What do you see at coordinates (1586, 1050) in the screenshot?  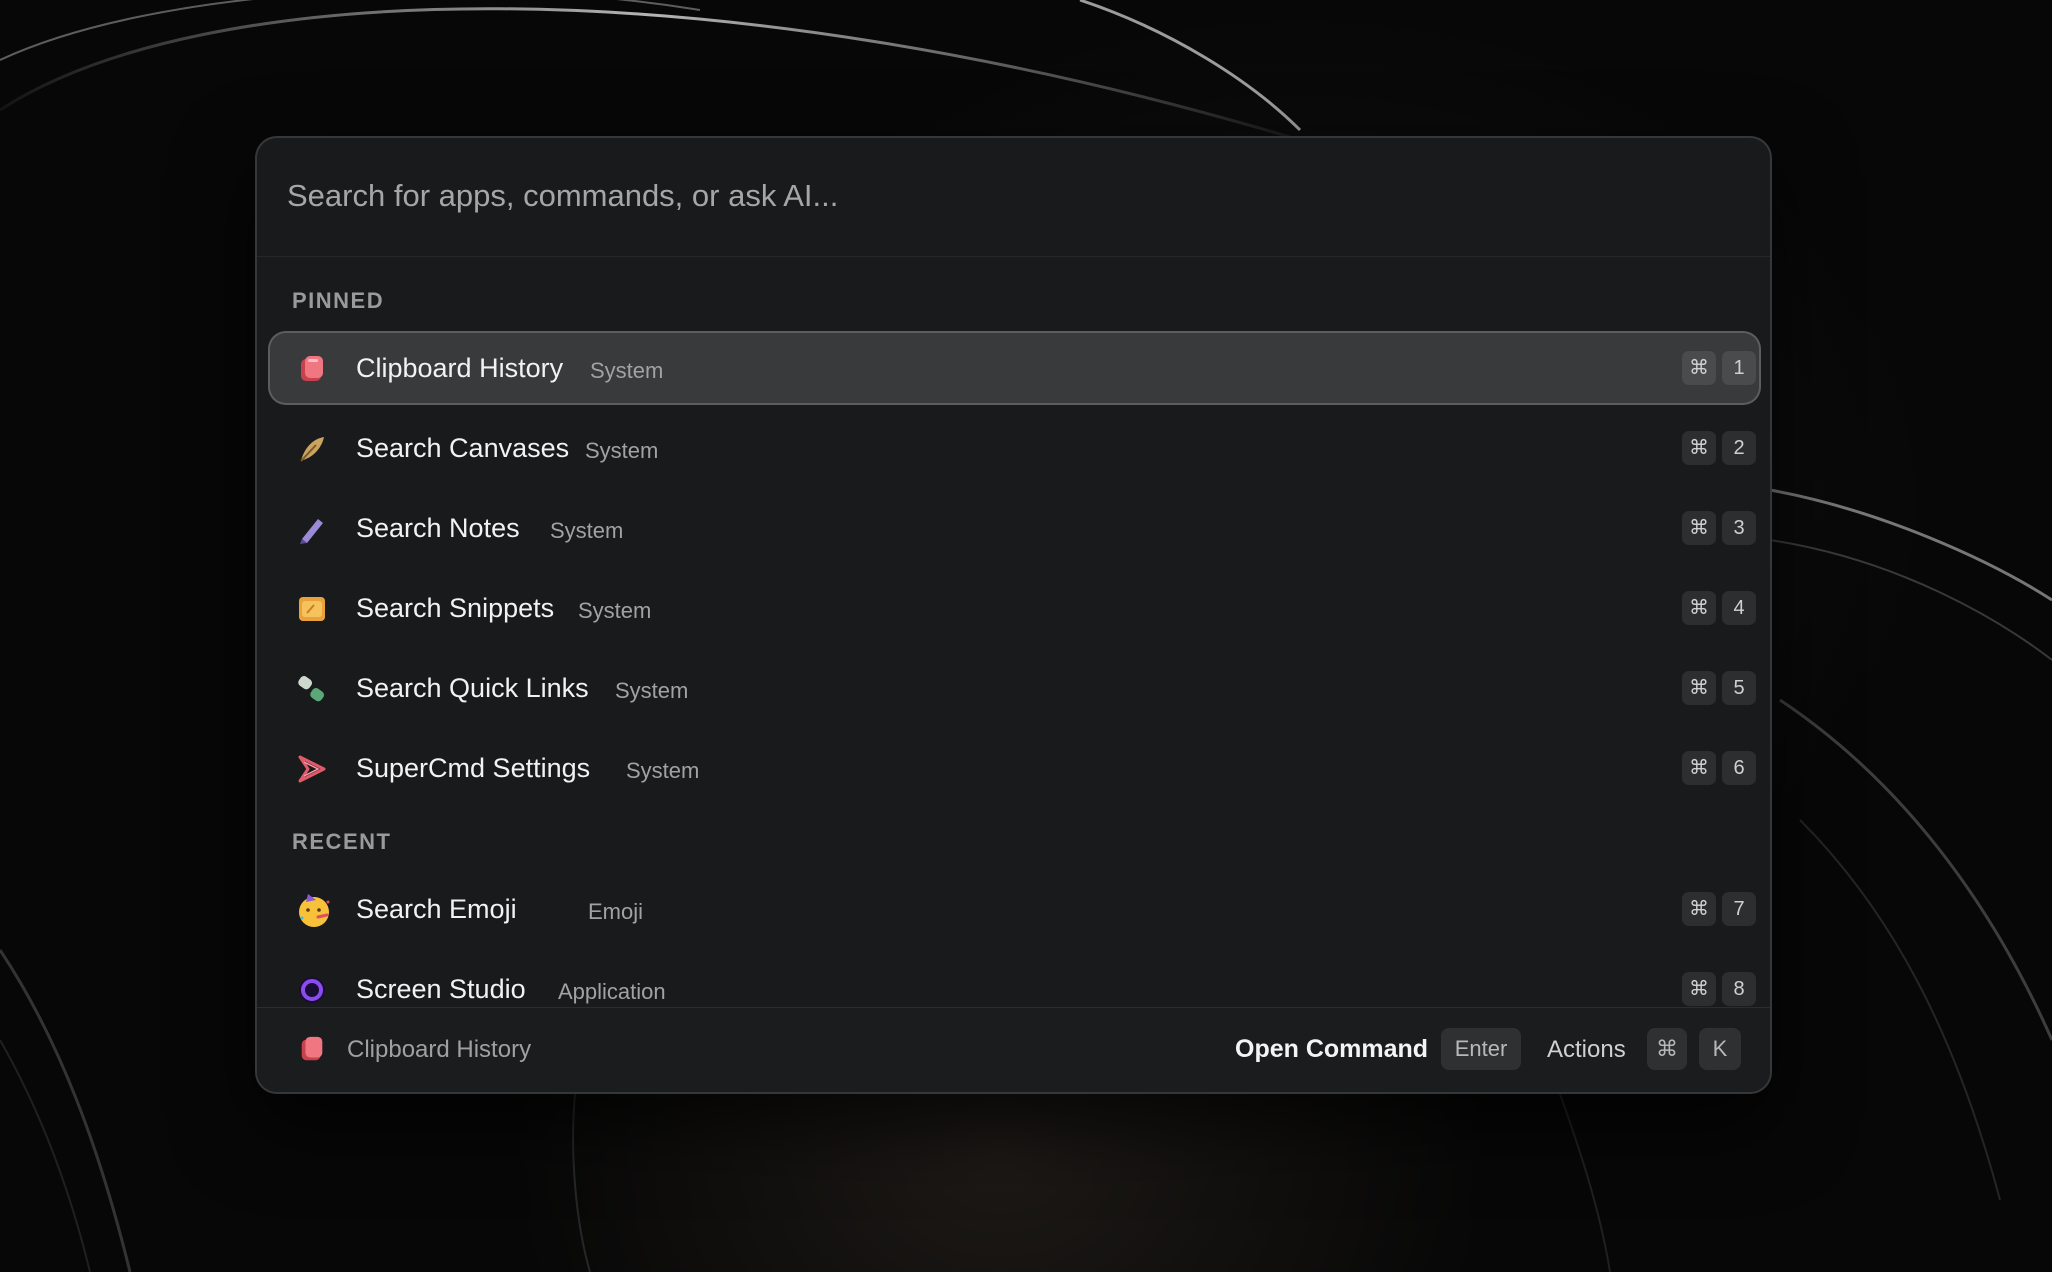 I see `actions-button: Actions` at bounding box center [1586, 1050].